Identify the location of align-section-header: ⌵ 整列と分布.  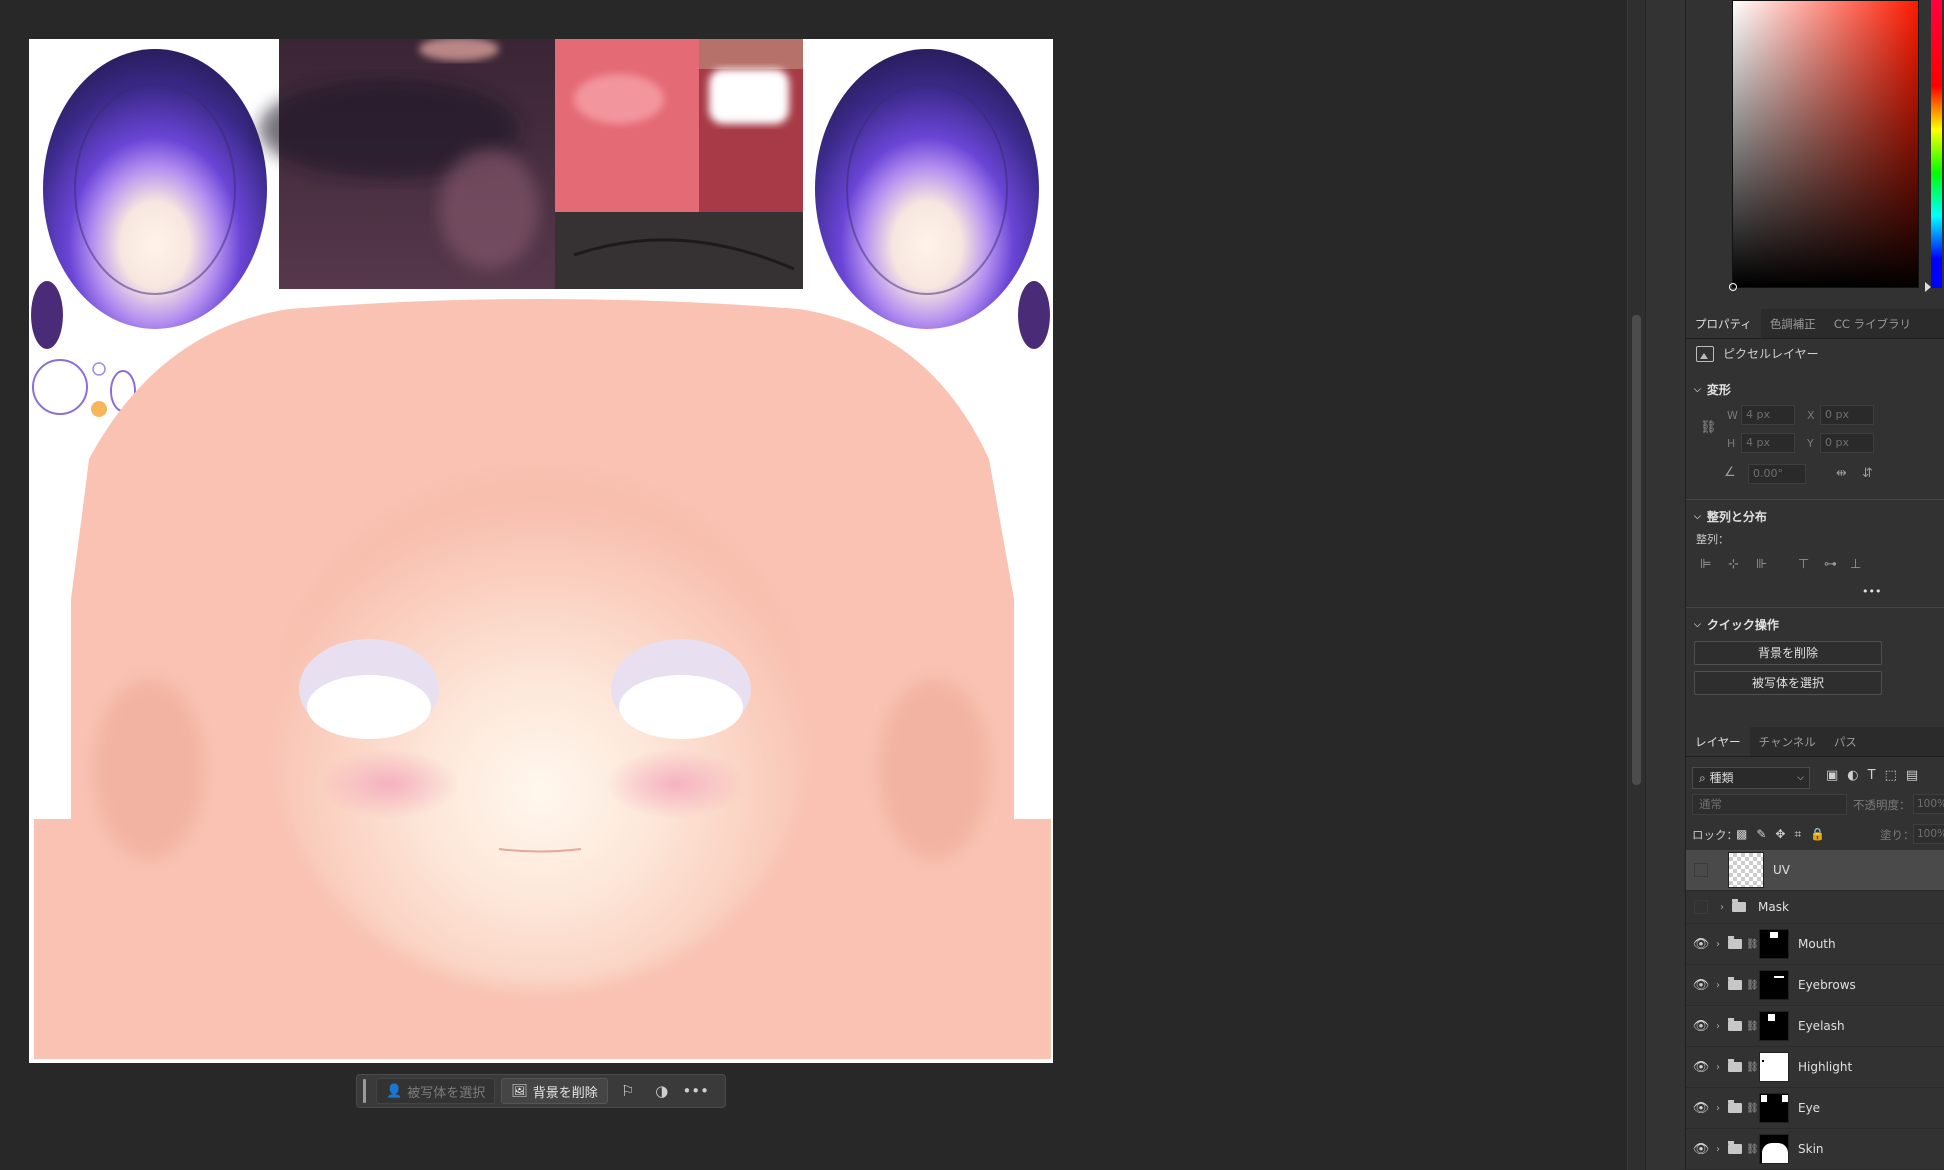
(1730, 516).